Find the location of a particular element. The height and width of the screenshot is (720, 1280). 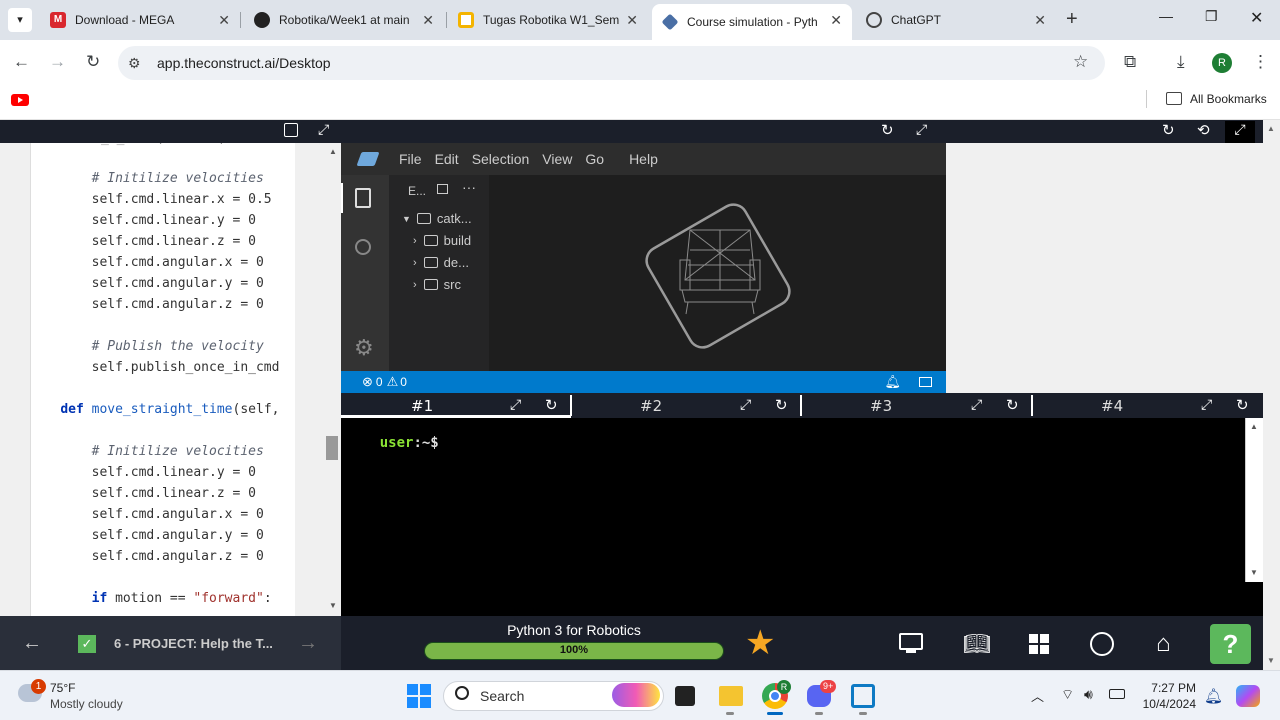

tree-folder-src: › src is located at coordinates (437, 284).